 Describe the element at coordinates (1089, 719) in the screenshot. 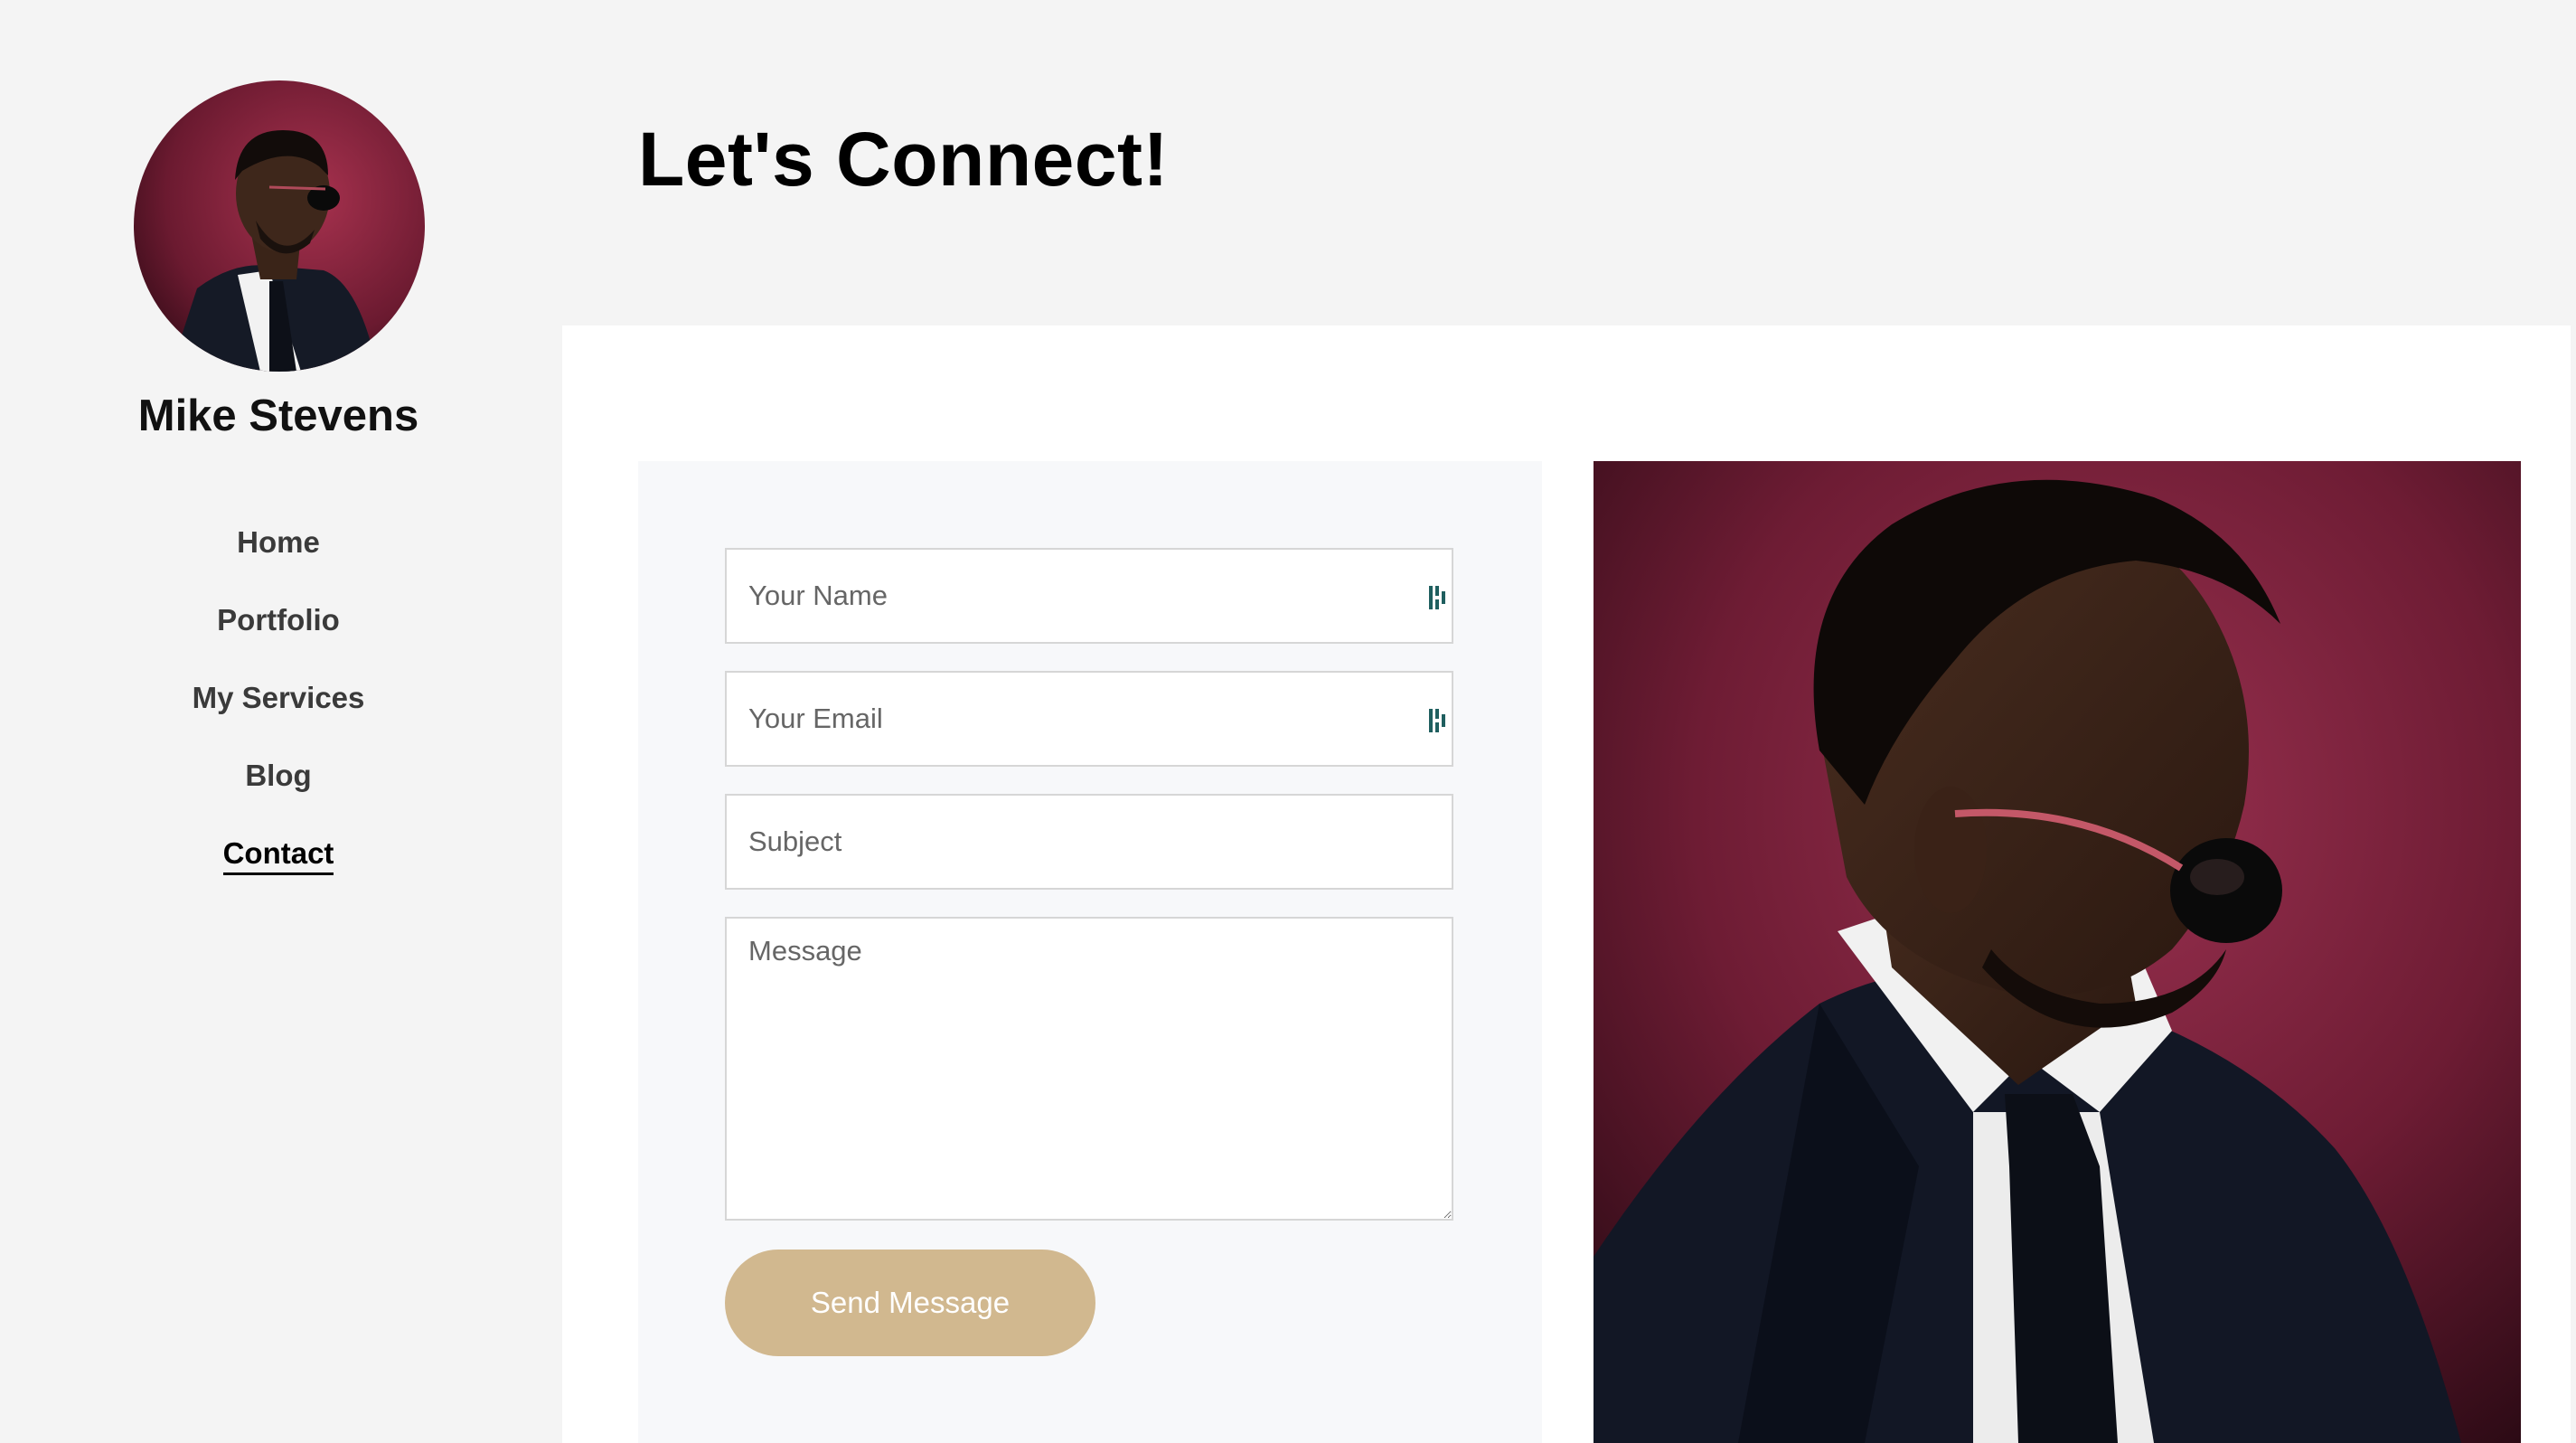

I see `email-input` at that location.